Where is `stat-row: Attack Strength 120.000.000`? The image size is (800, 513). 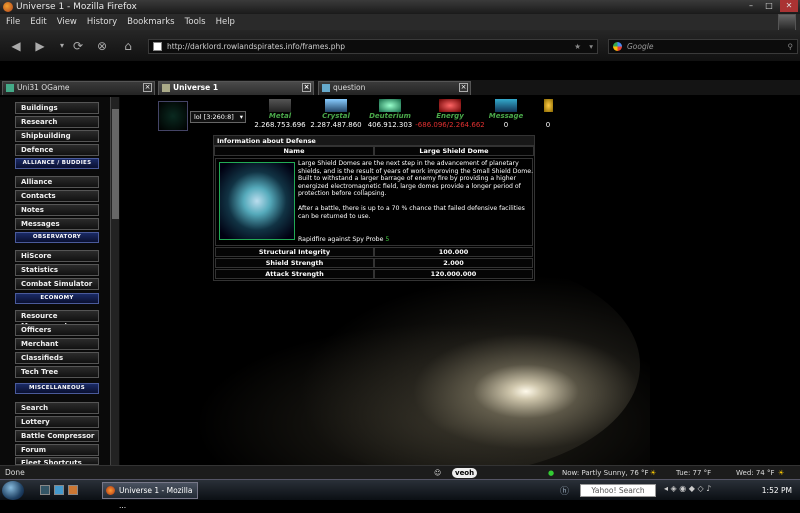 stat-row: Attack Strength 120.000.000 is located at coordinates (374, 274).